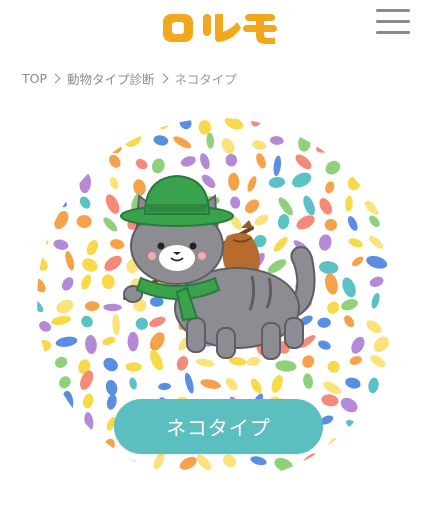  I want to click on header, so click(218, 28).